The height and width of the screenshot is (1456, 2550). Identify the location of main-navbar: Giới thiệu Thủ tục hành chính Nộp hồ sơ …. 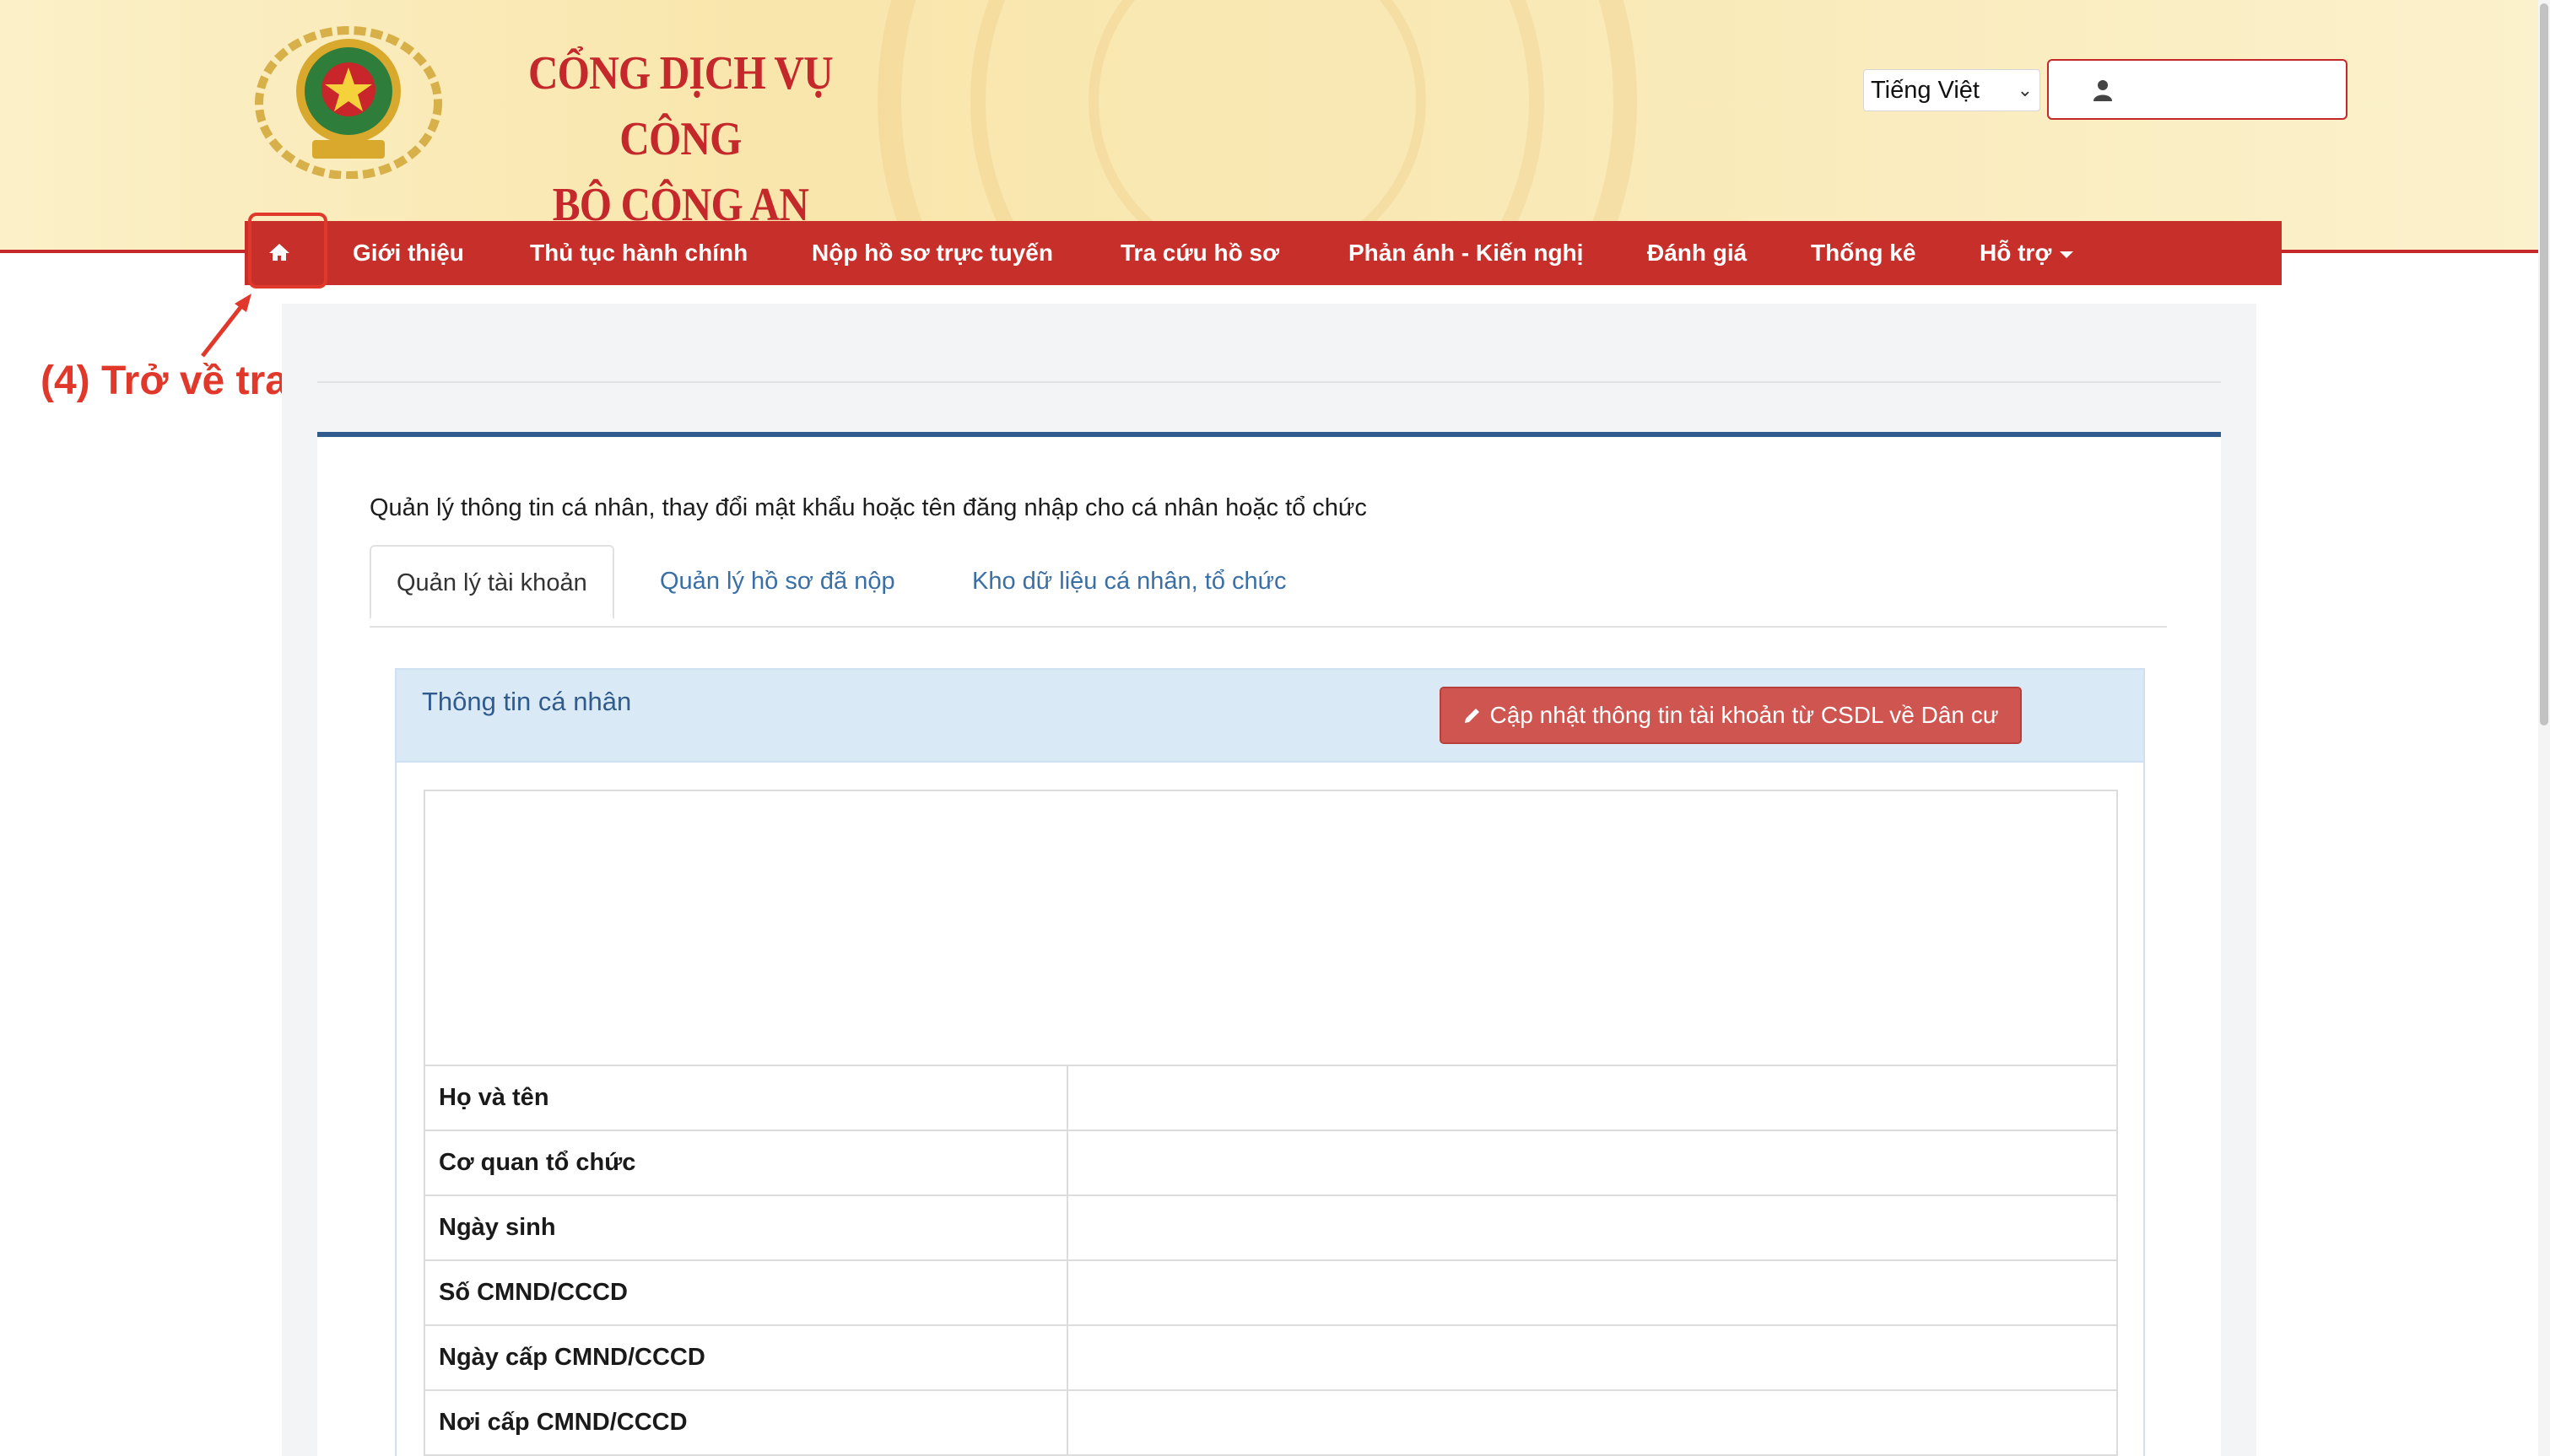
(1263, 253).